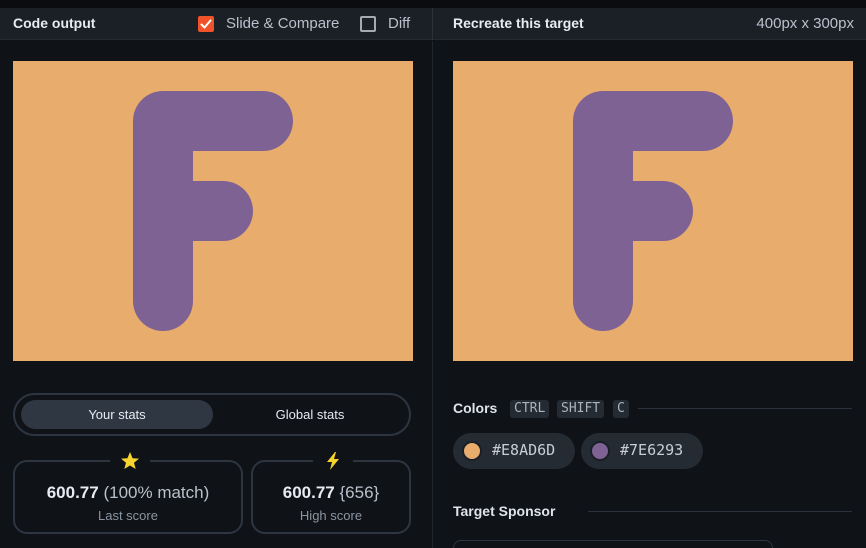  What do you see at coordinates (282, 23) in the screenshot?
I see `slide-compare-label: Slide & Compare` at bounding box center [282, 23].